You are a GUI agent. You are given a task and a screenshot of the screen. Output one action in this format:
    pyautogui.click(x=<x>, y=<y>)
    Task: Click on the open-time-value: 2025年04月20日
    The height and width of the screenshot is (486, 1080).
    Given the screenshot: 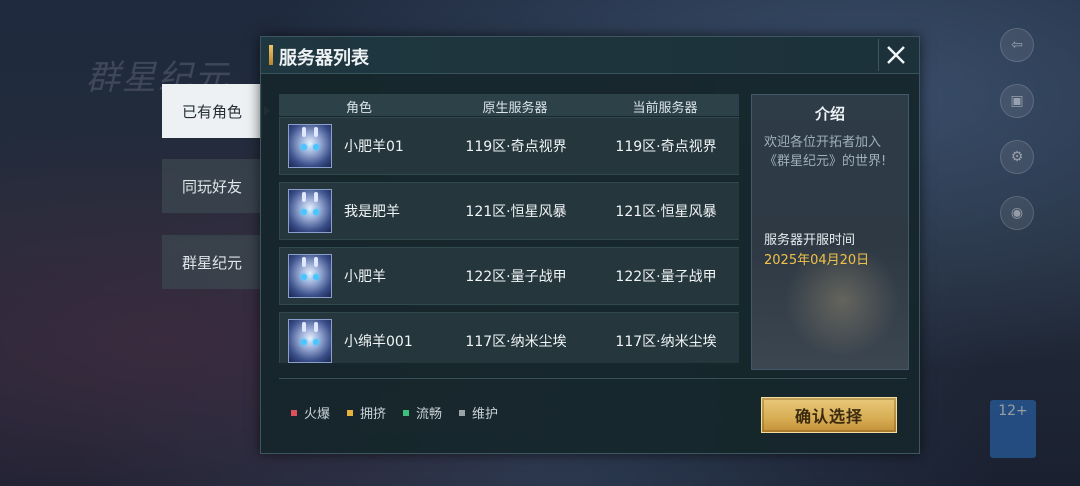 What is the action you would take?
    pyautogui.click(x=817, y=260)
    